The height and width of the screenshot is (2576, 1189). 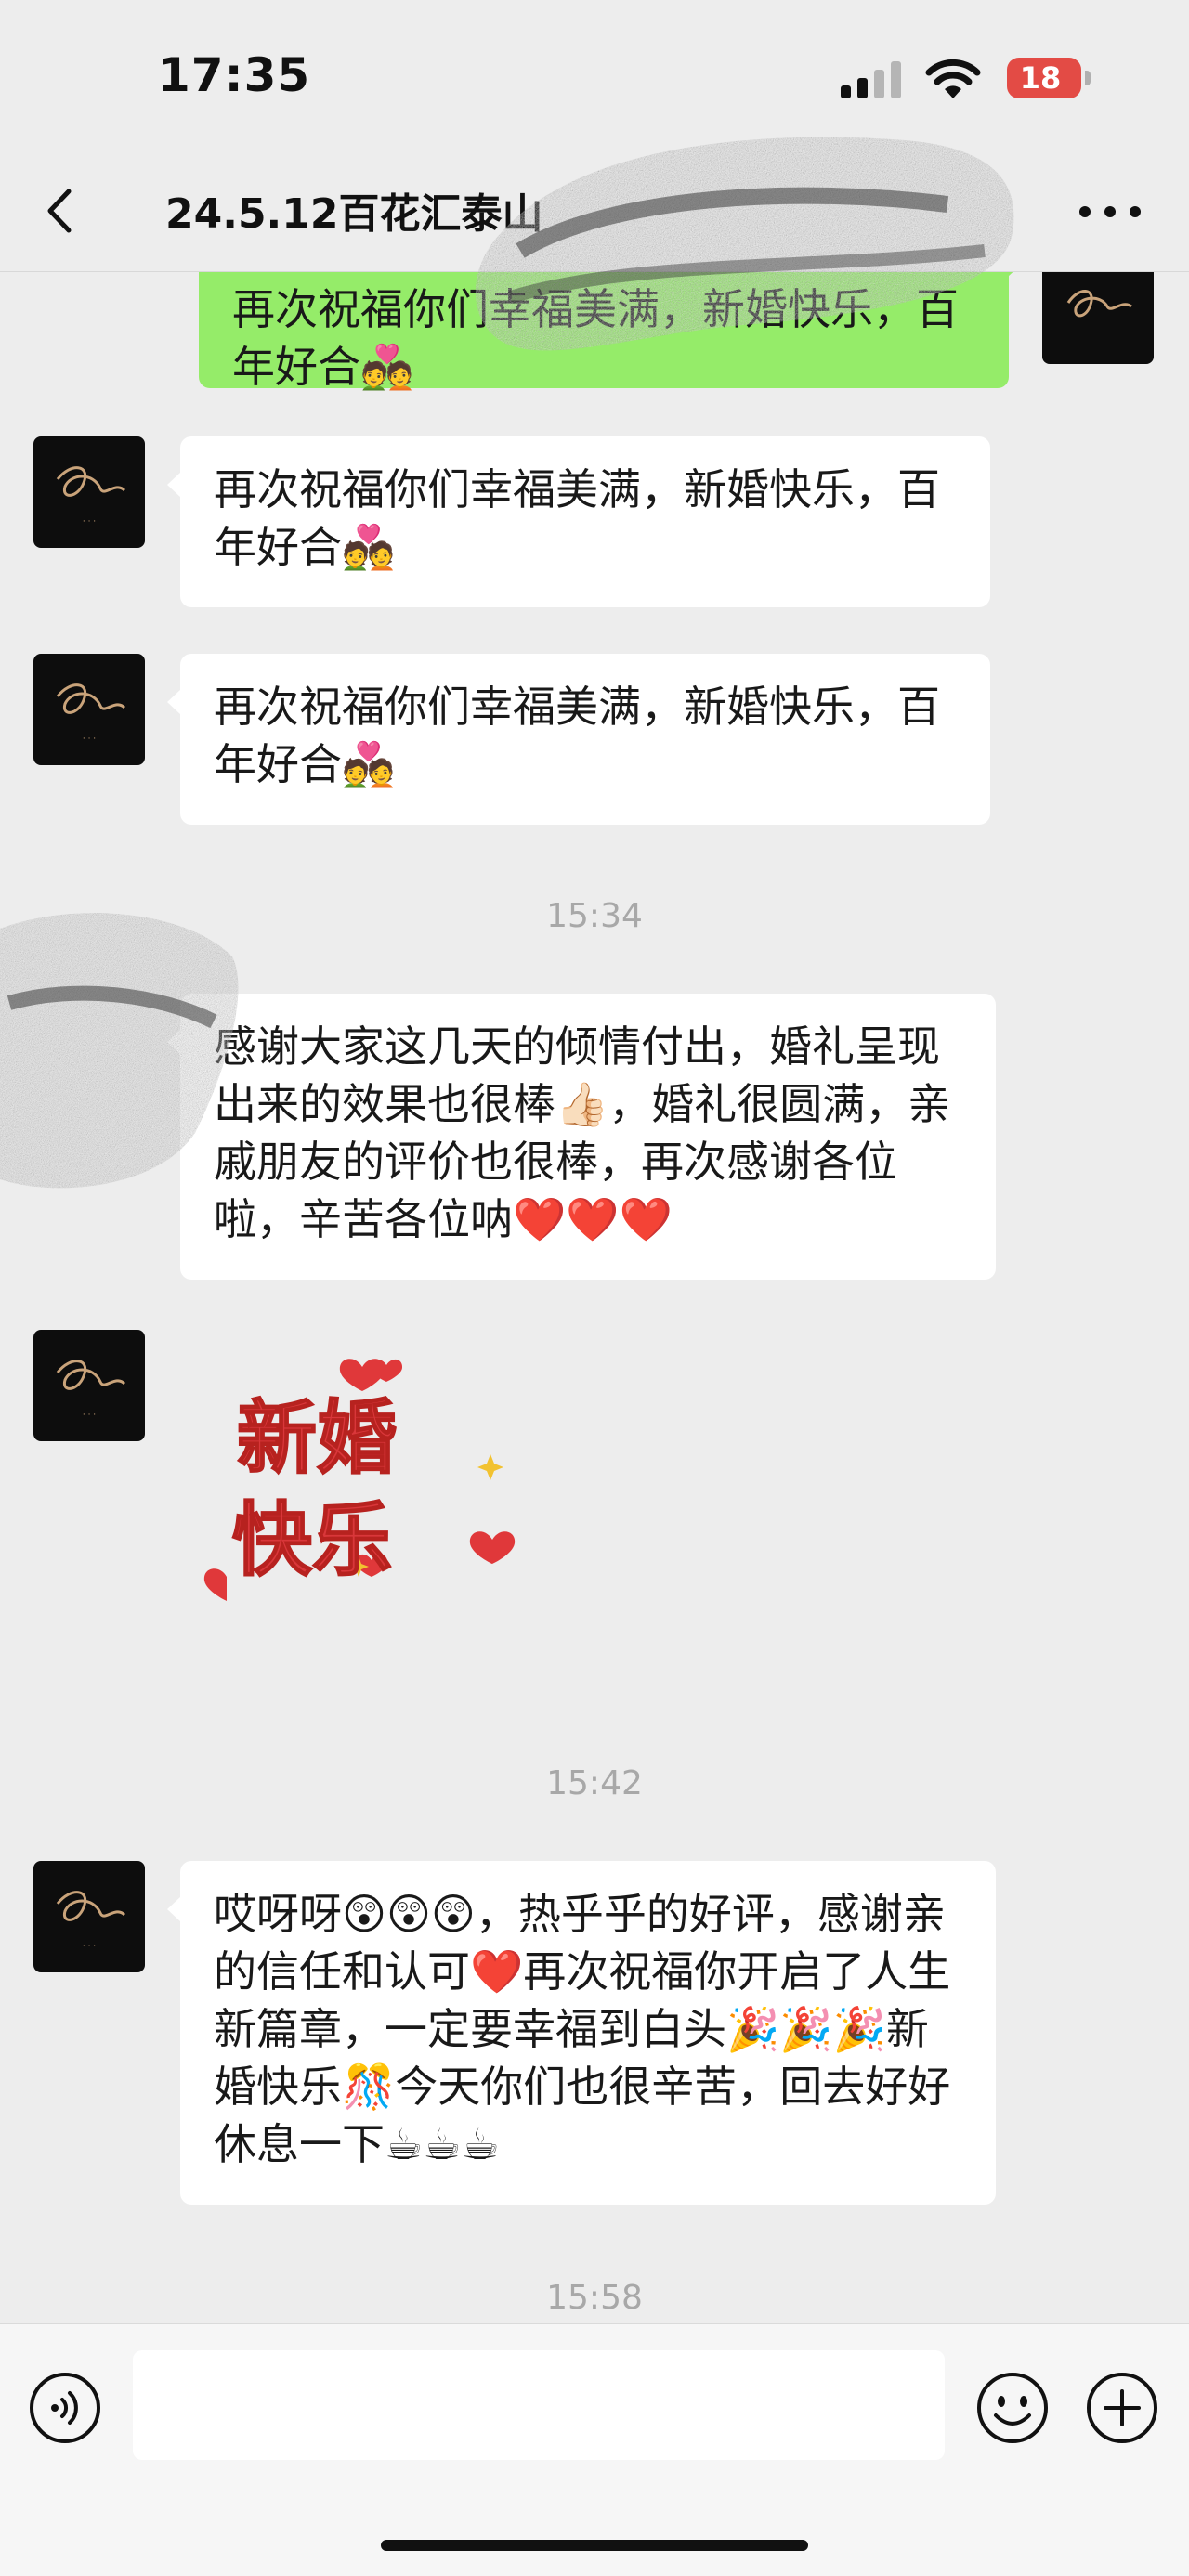 What do you see at coordinates (1110, 211) in the screenshot?
I see `ellipsis-icon` at bounding box center [1110, 211].